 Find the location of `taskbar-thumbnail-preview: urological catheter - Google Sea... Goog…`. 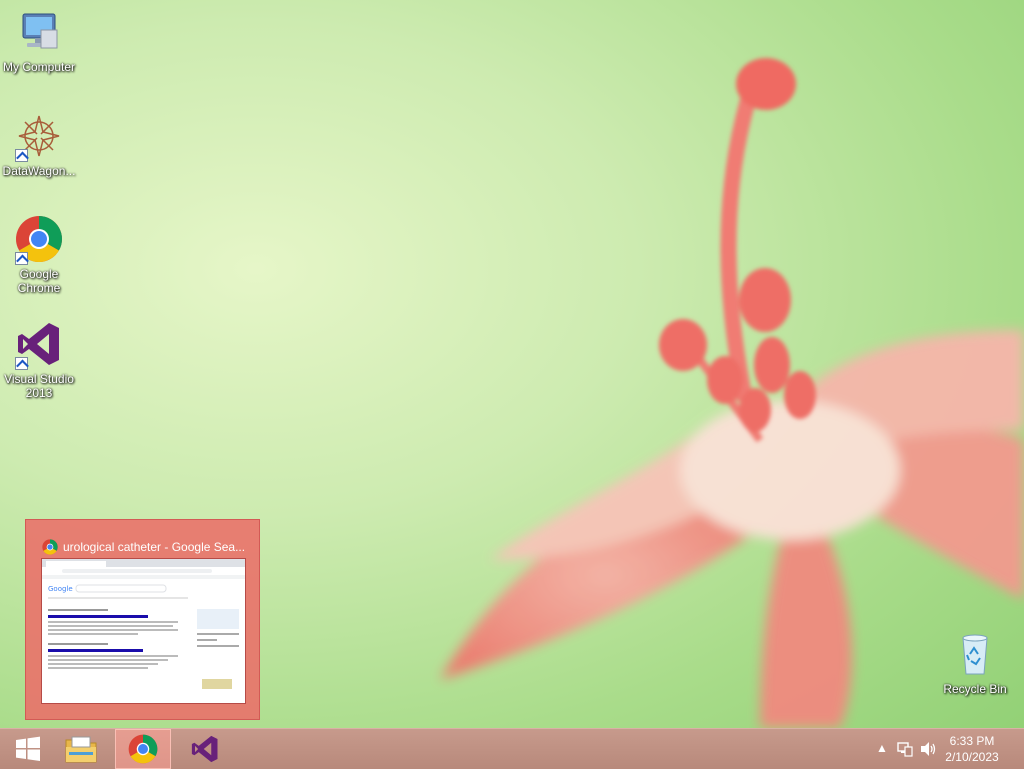

taskbar-thumbnail-preview: urological catheter - Google Sea... Goog… is located at coordinates (142, 619).